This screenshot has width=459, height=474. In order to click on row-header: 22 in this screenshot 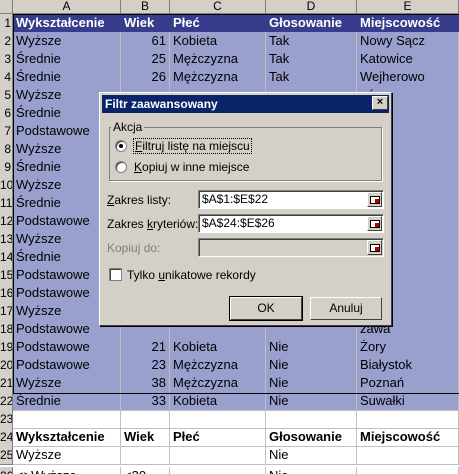, I will do `click(6, 401)`.